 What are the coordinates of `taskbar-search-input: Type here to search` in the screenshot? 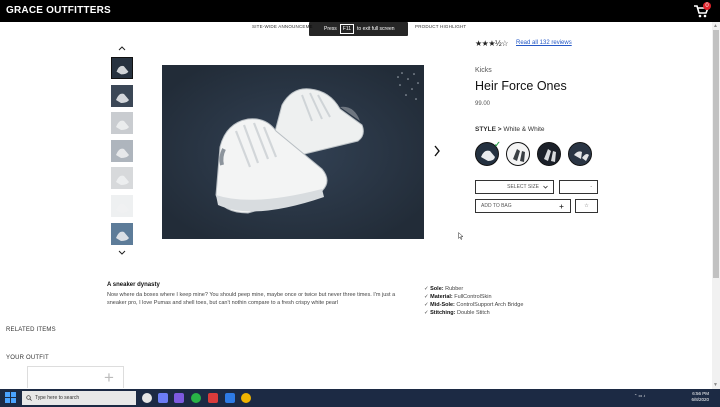 It's located at (79, 398).